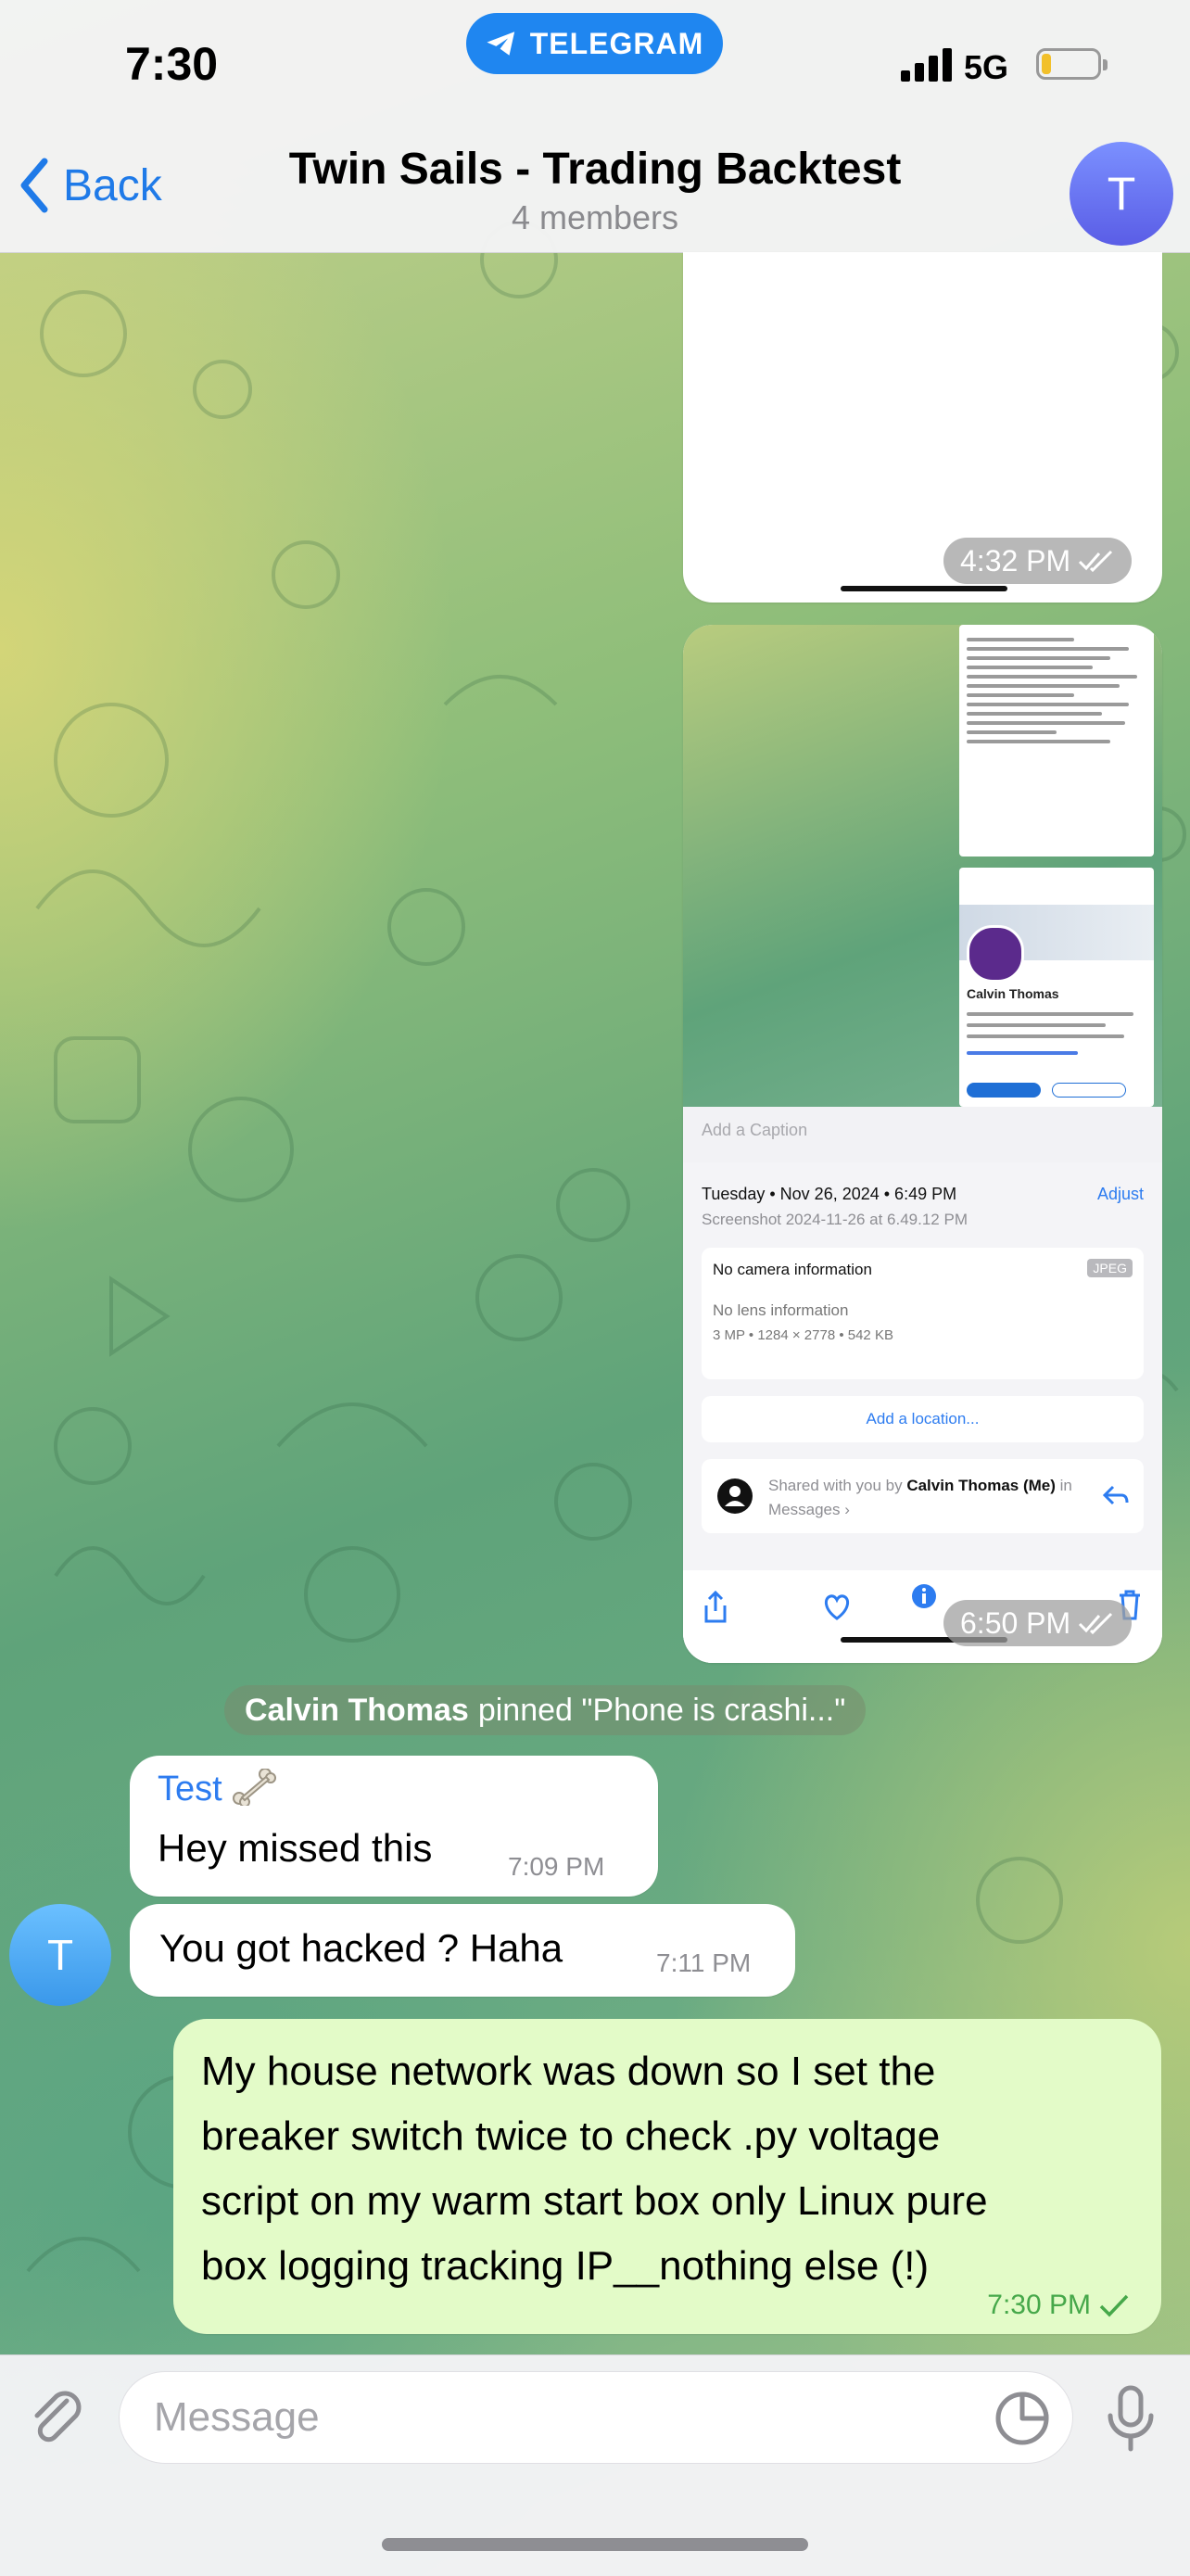 This screenshot has width=1190, height=2576. Describe the element at coordinates (595, 169) in the screenshot. I see `chat-title: Twin Sails - Trading Backtest` at that location.